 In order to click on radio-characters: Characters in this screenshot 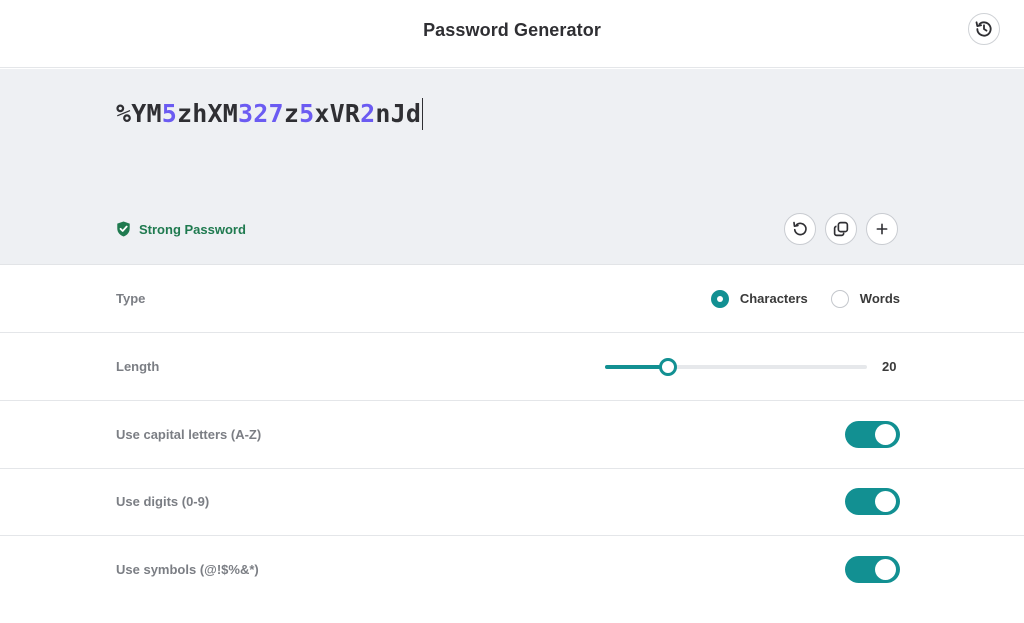, I will do `click(759, 298)`.